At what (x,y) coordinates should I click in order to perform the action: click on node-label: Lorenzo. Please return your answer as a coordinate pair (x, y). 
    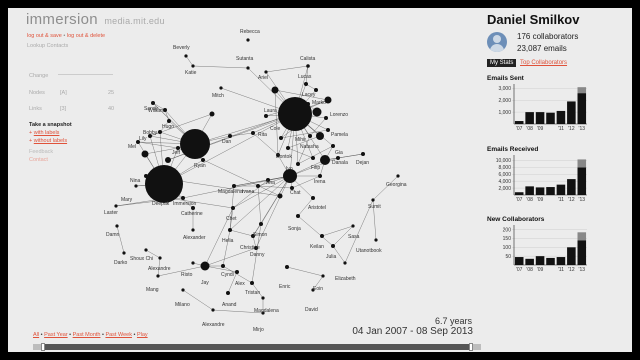
    Looking at the image, I should click on (339, 115).